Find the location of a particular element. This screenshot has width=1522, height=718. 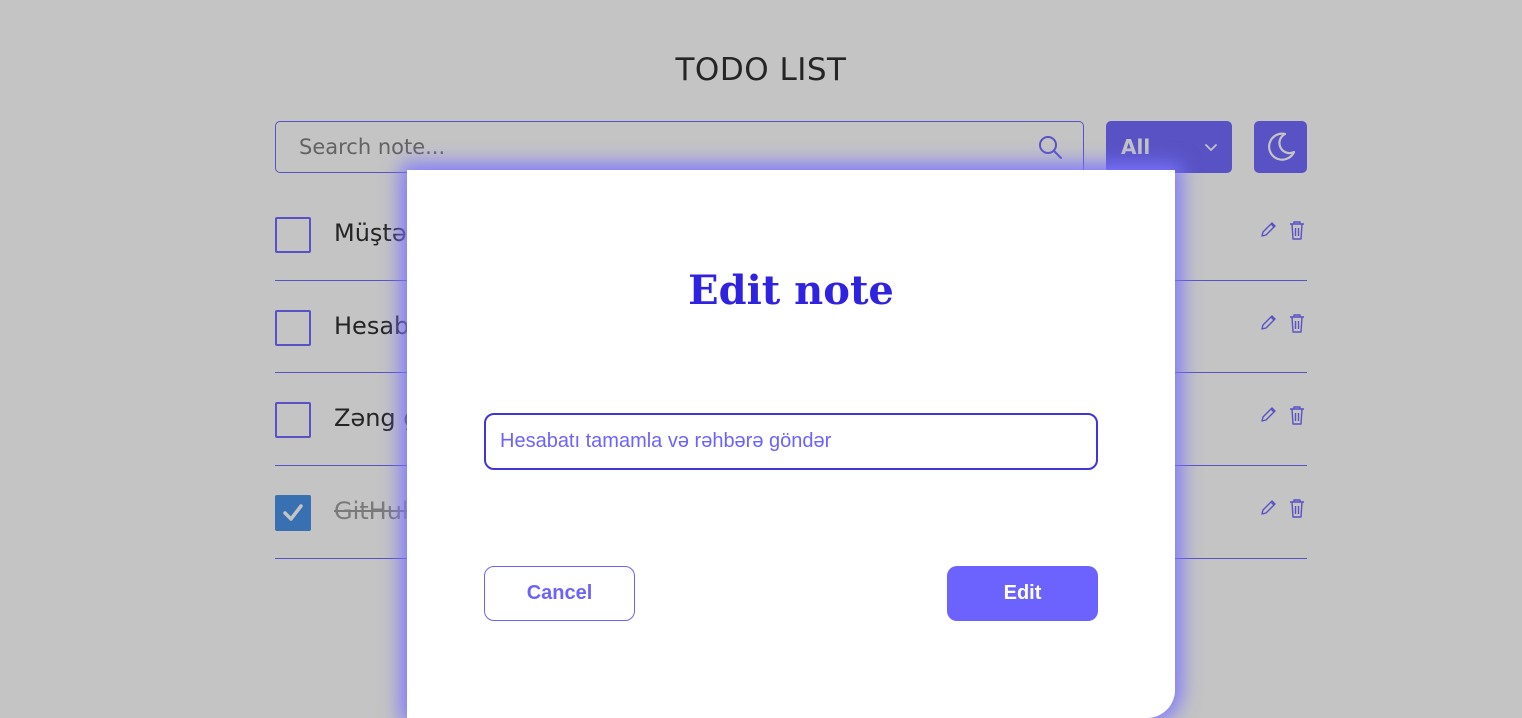

cancel-button: Cancel is located at coordinates (559, 593).